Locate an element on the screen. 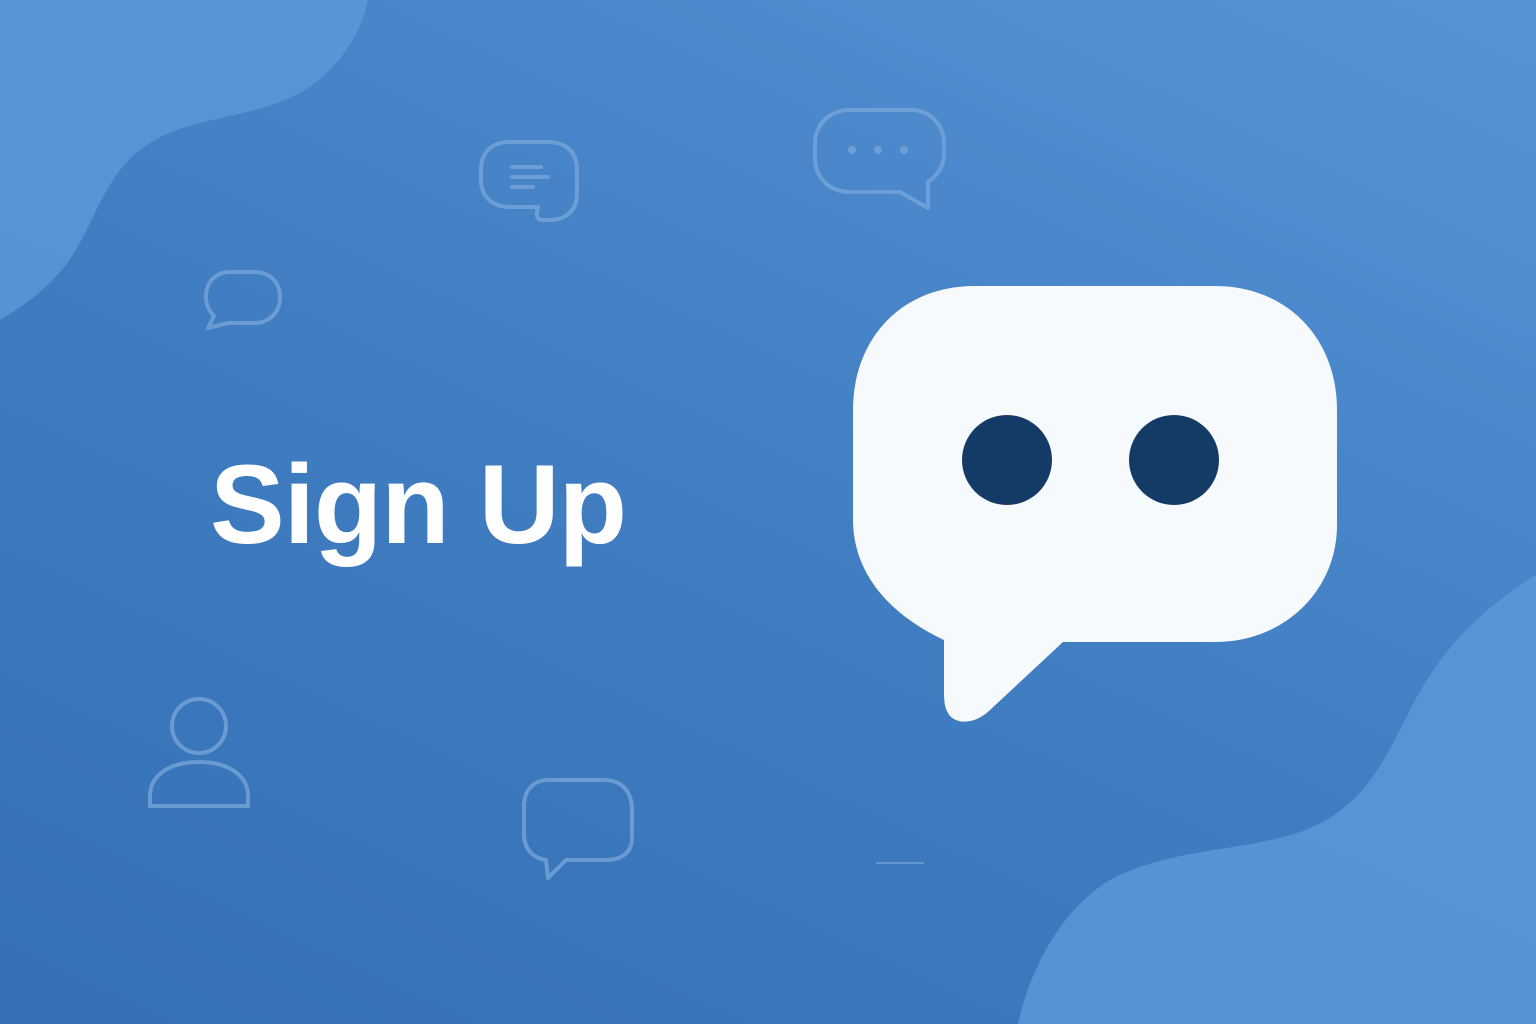  user-icon is located at coordinates (199, 752).